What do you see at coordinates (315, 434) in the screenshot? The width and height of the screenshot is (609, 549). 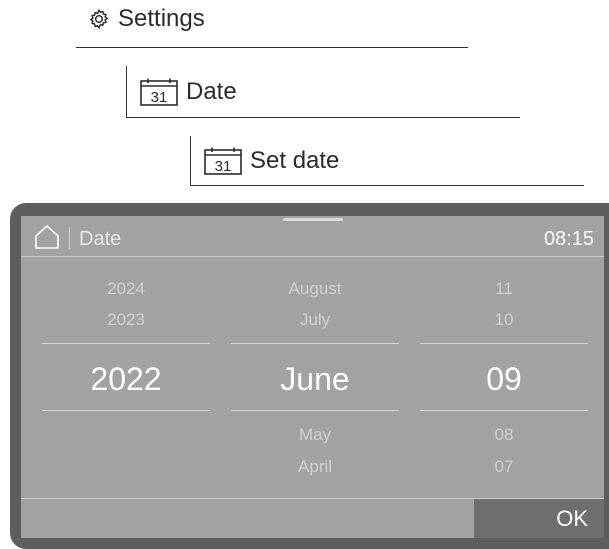 I see `month-option: May` at bounding box center [315, 434].